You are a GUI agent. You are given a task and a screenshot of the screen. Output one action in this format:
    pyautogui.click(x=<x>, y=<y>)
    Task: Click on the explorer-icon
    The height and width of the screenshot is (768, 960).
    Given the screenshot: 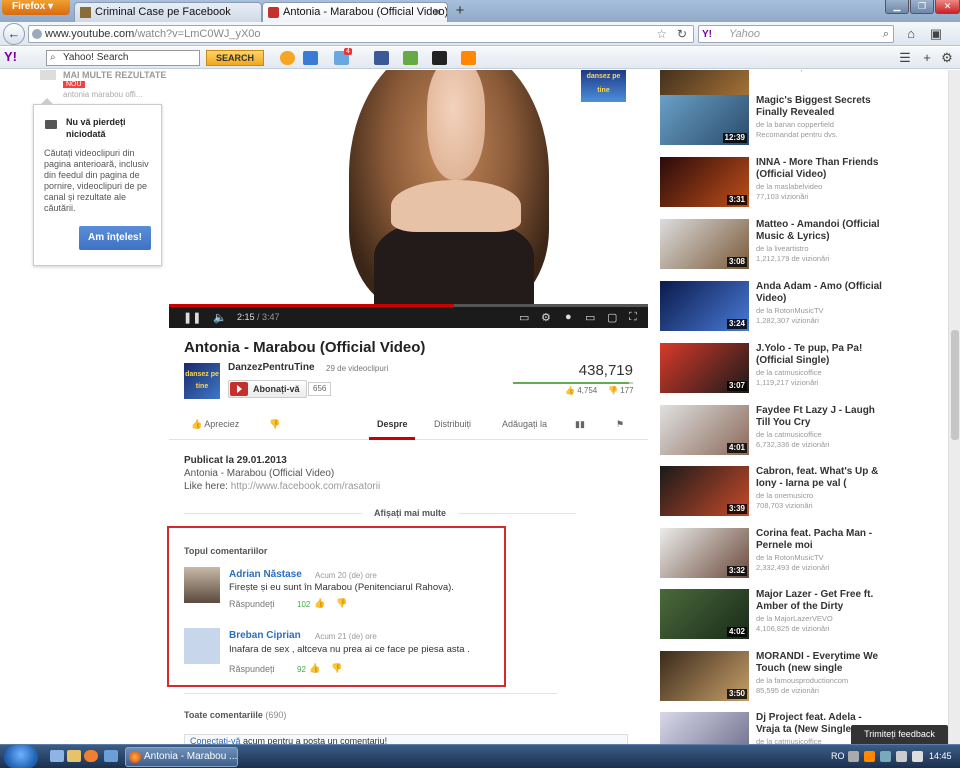 What is the action you would take?
    pyautogui.click(x=74, y=756)
    